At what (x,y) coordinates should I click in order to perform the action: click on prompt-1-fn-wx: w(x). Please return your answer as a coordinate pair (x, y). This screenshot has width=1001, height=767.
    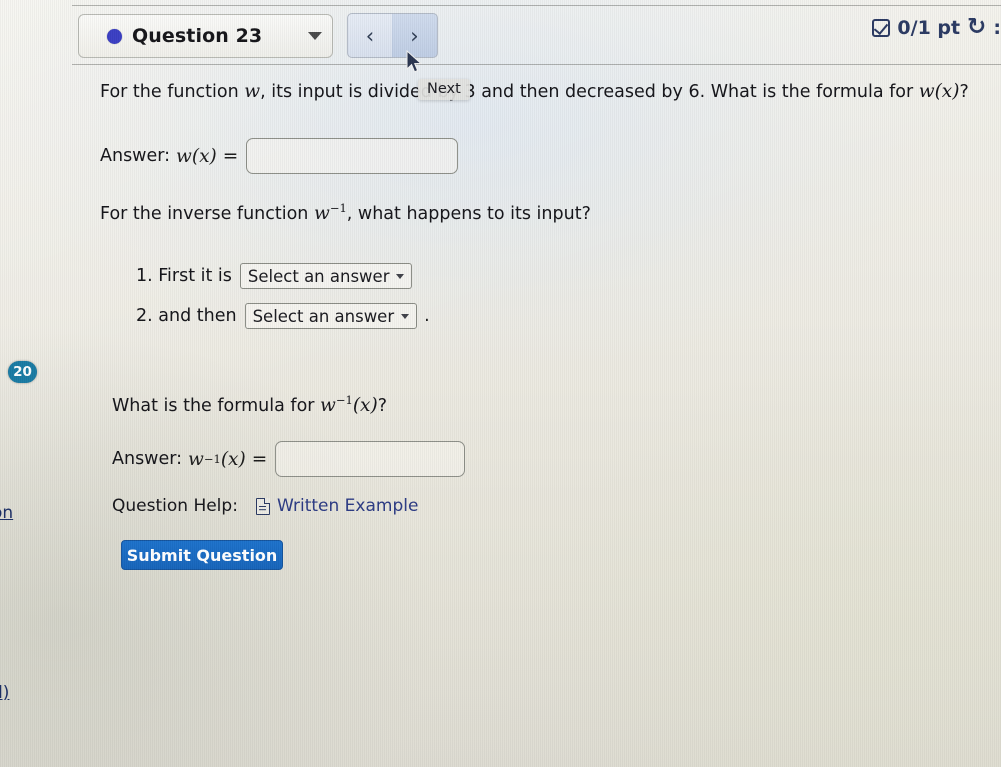
    Looking at the image, I should click on (939, 91).